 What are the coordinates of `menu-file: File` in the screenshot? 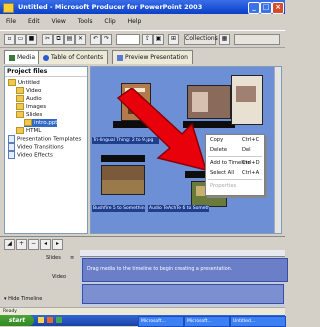 It's located at (11, 21).